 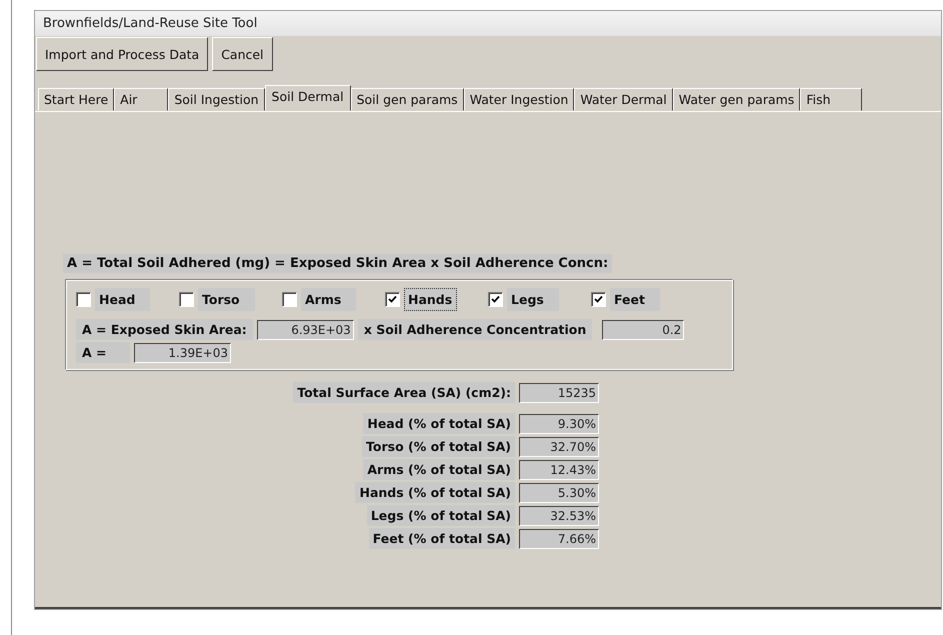 What do you see at coordinates (435, 492) in the screenshot?
I see `field-label: Hands (% of total SA)` at bounding box center [435, 492].